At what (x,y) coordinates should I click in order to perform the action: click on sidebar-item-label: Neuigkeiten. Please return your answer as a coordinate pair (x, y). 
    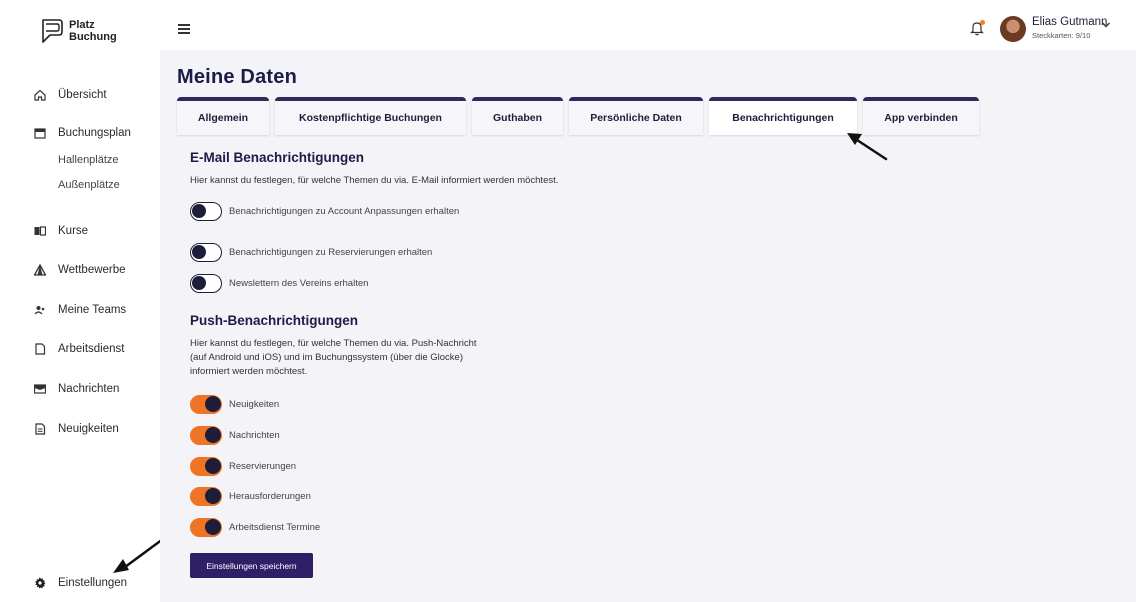
    Looking at the image, I should click on (88, 429).